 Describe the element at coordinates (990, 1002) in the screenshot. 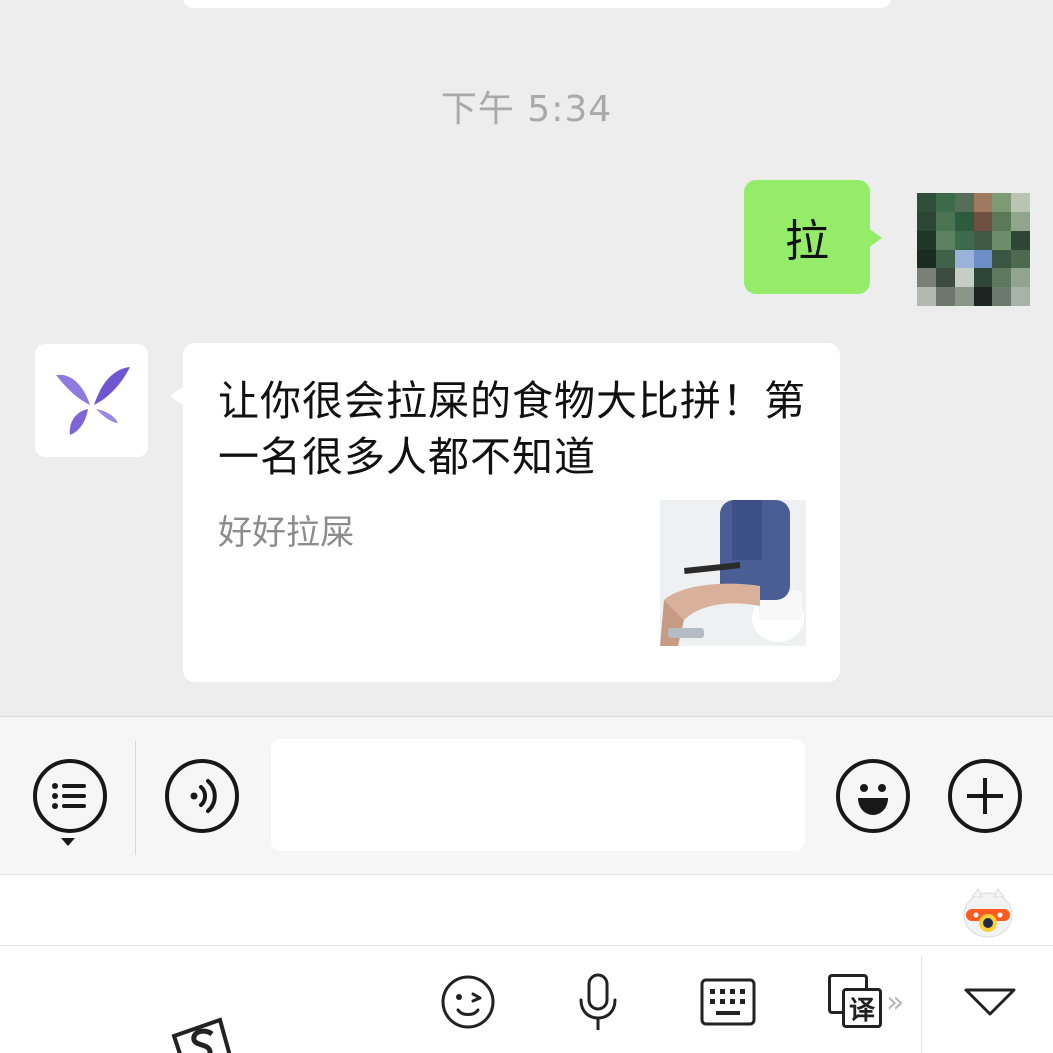

I see `collapse-down-icon` at that location.